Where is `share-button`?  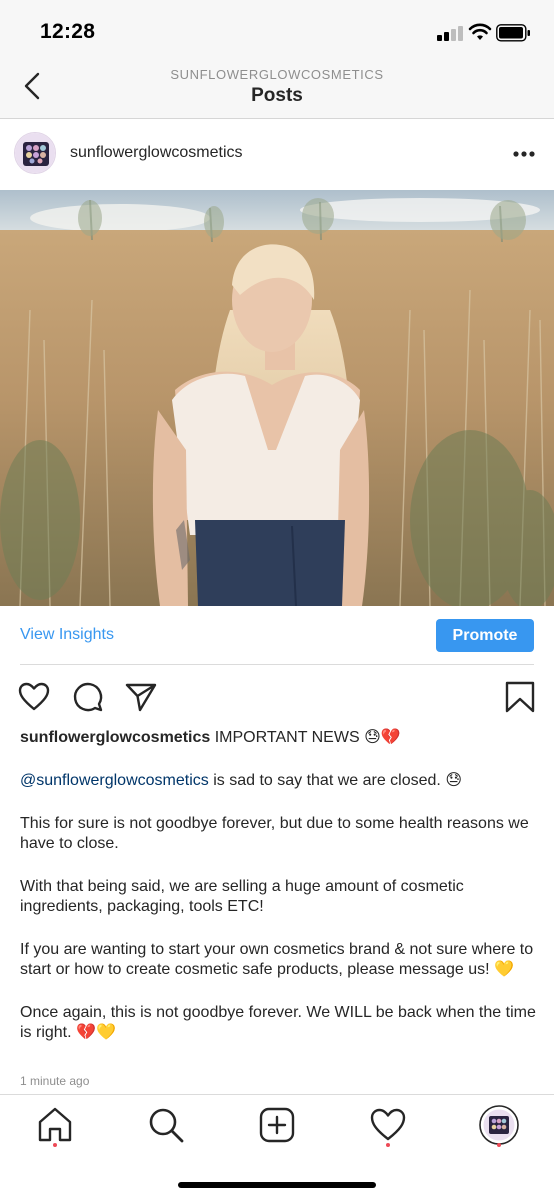 share-button is located at coordinates (141, 697).